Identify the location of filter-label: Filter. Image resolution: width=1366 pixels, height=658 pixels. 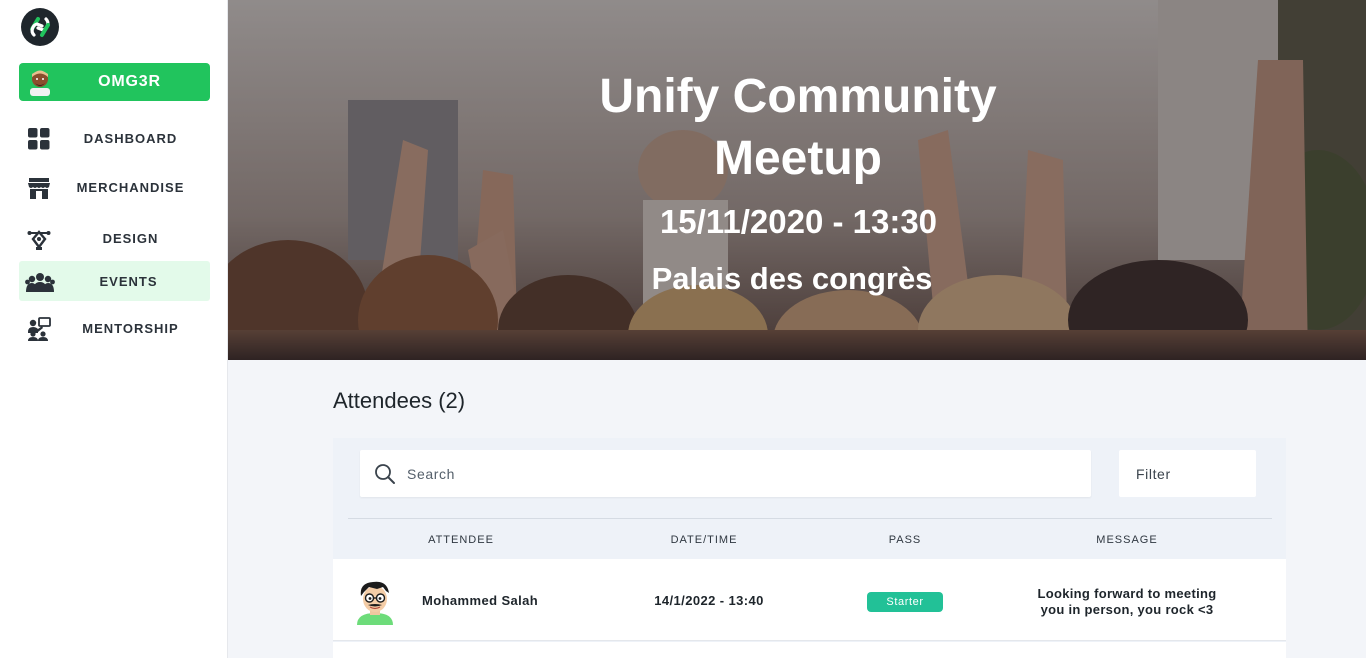
(1153, 473).